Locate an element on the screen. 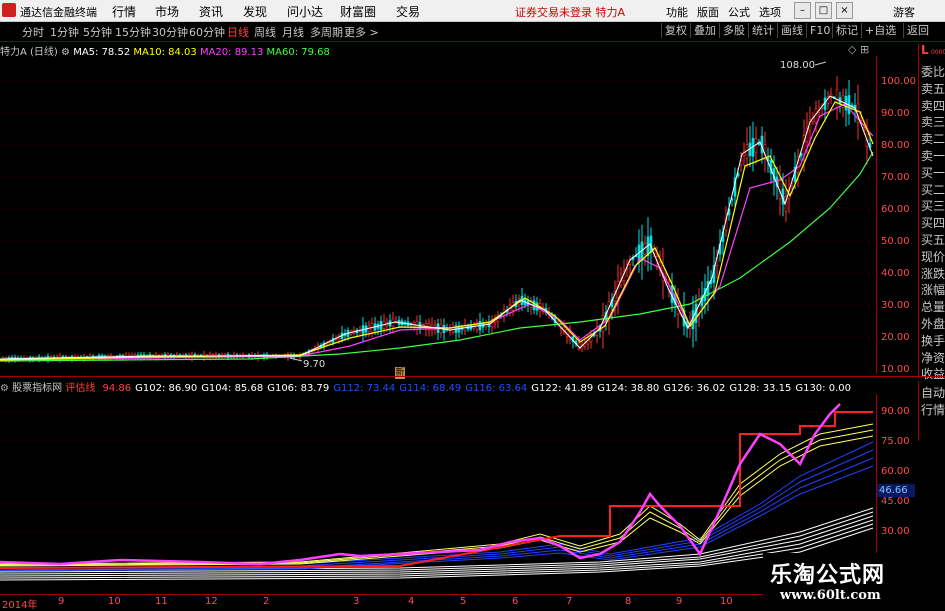 The width and height of the screenshot is (945, 611). menu-ask: 问小达 is located at coordinates (305, 11).